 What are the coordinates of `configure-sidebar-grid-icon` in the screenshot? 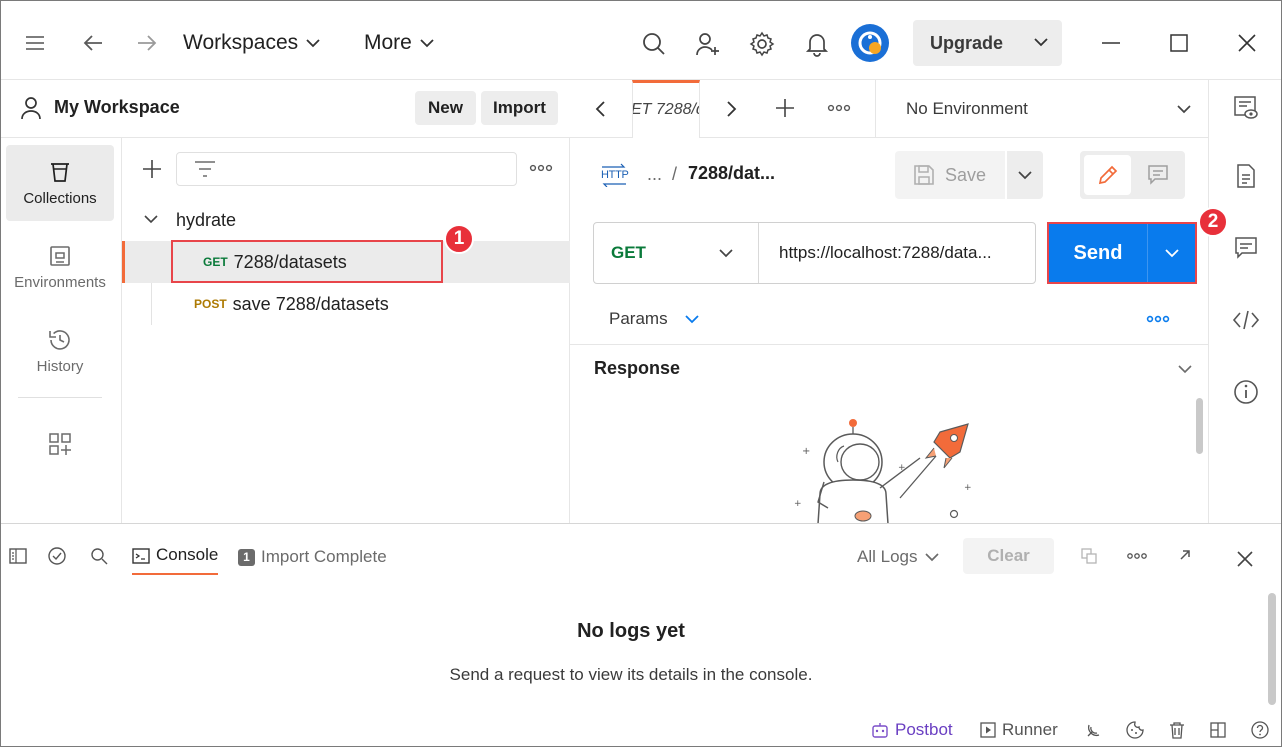 It's located at (60, 444).